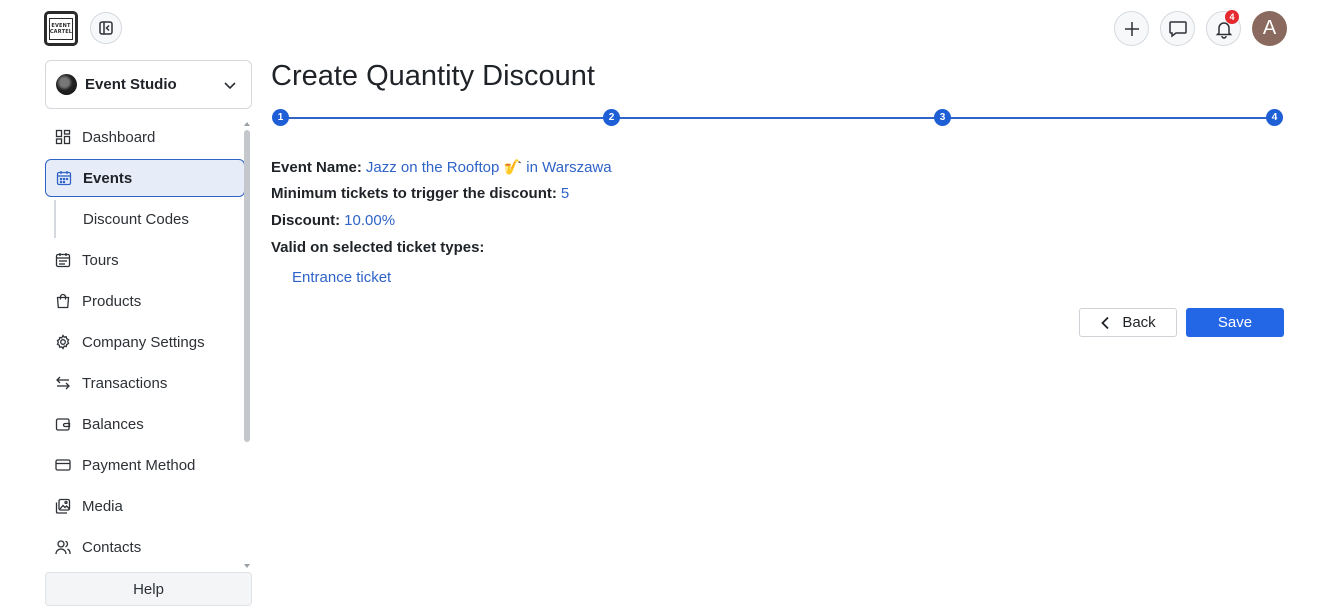 Image resolution: width=1333 pixels, height=611 pixels. What do you see at coordinates (280, 117) in the screenshot?
I see `step-1: 1` at bounding box center [280, 117].